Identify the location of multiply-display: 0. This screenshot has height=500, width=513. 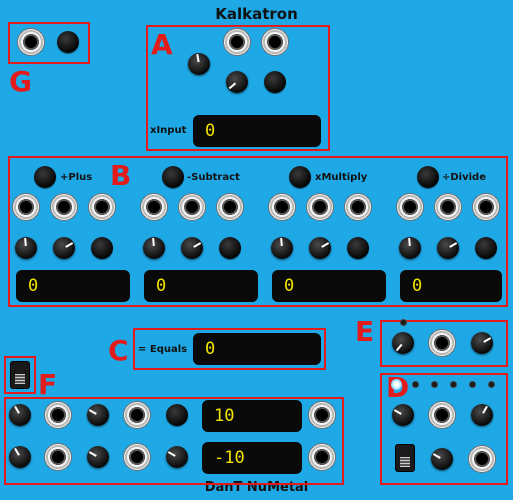
(329, 286).